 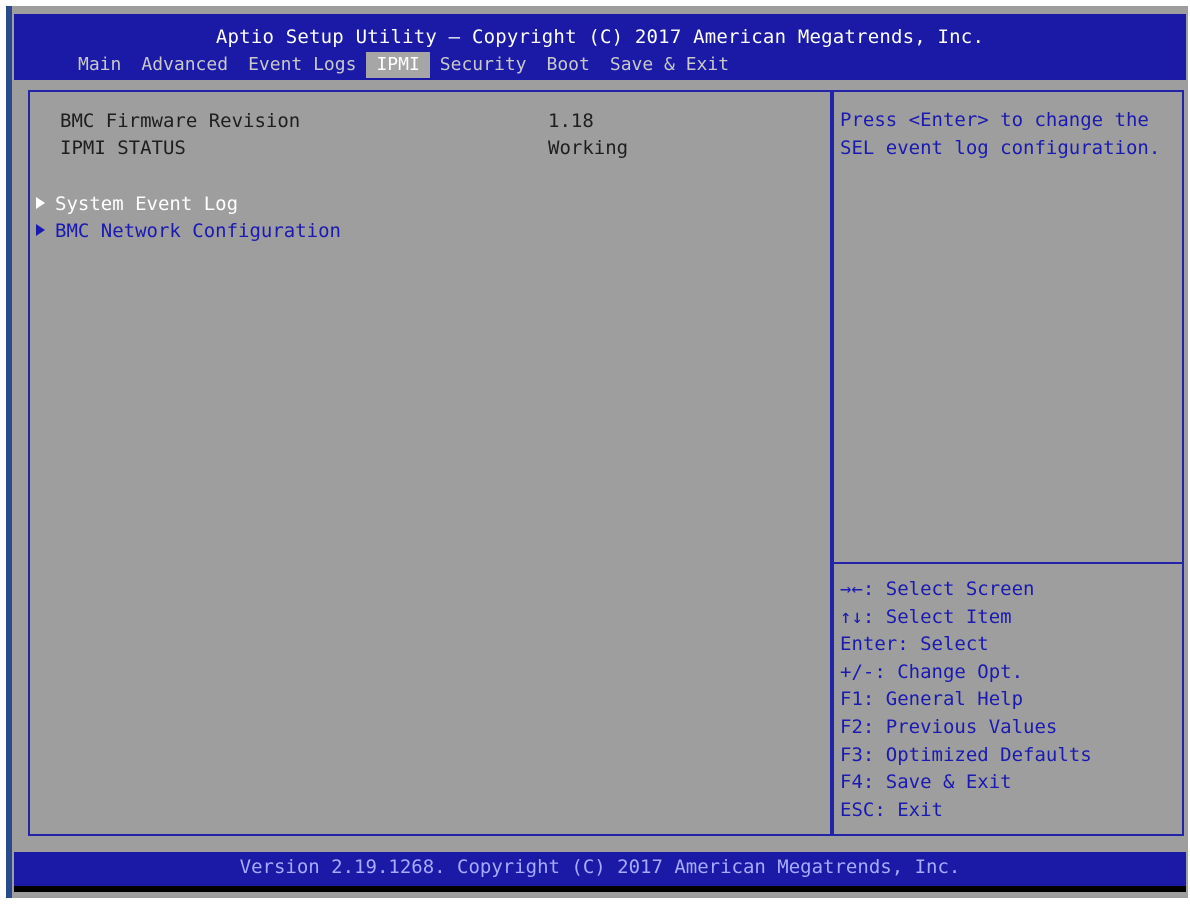 I want to click on help-divider, so click(x=1008, y=563).